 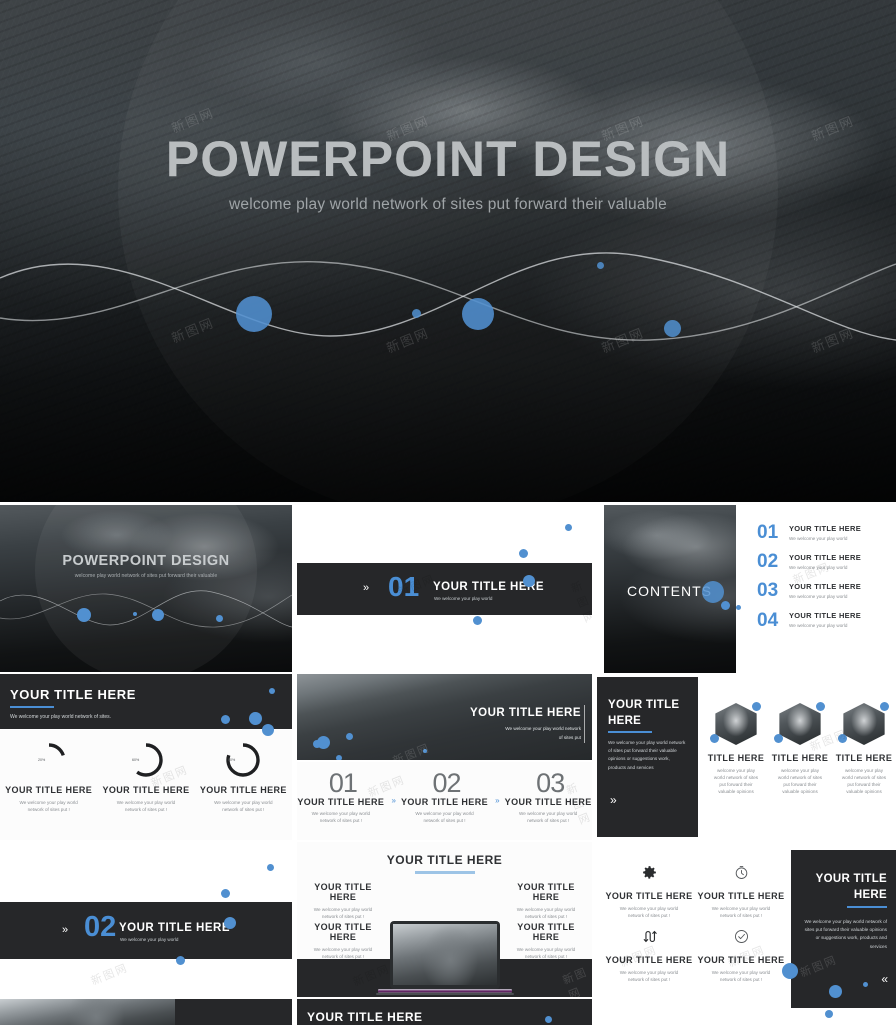 I want to click on dark-panel-title: YOUR TITLE HERE, so click(x=851, y=887).